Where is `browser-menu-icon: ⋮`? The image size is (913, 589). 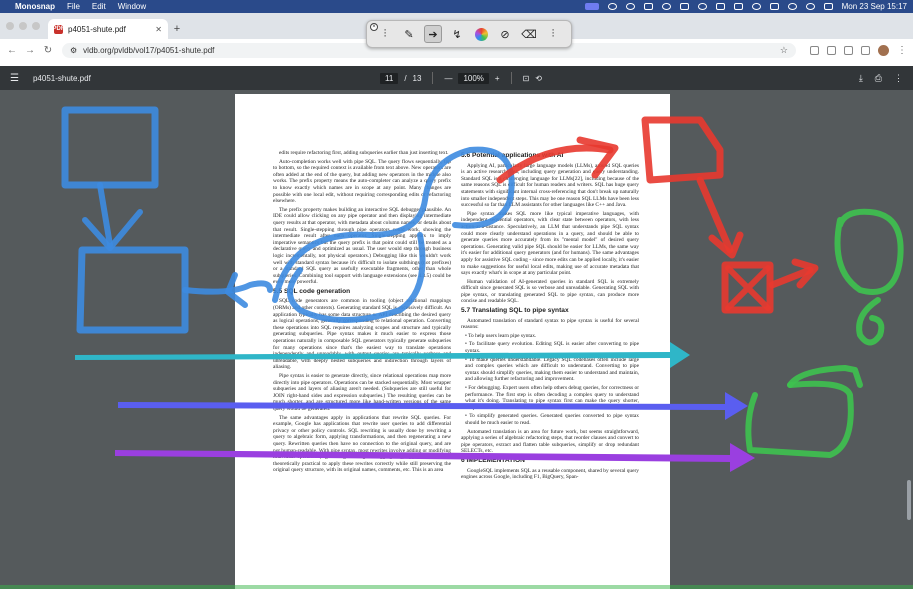
browser-menu-icon: ⋮ is located at coordinates (902, 50).